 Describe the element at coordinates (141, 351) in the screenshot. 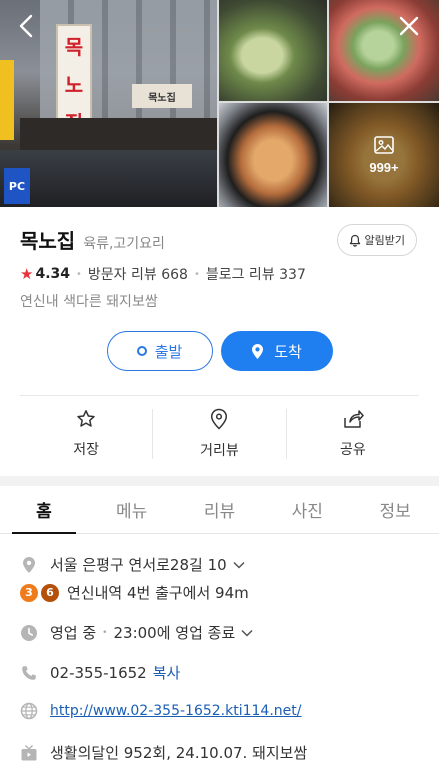

I see `start-ring-icon` at that location.